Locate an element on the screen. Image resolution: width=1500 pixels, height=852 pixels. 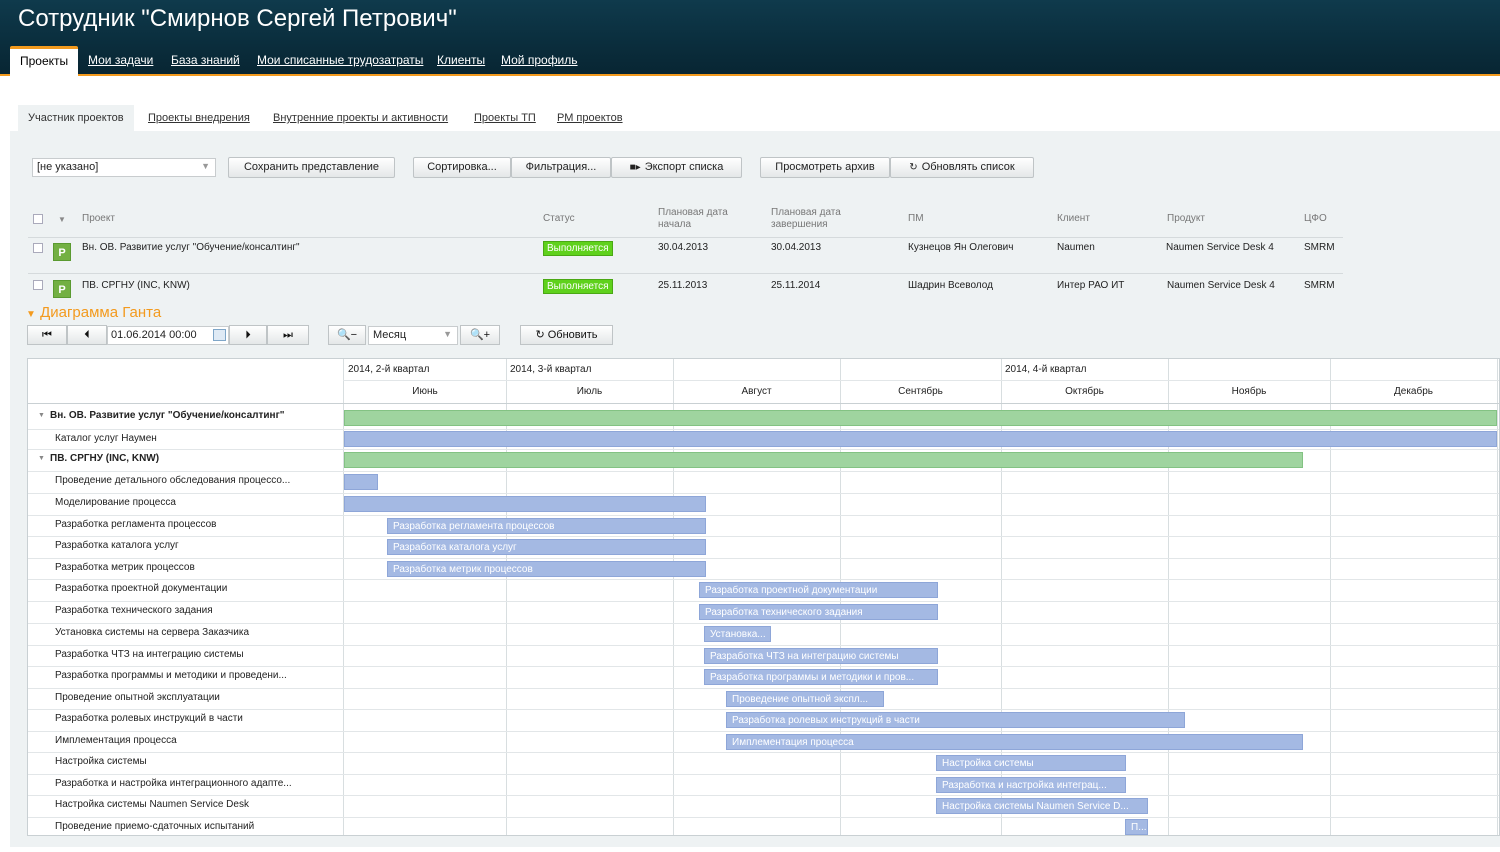
gantt-task-bar: Разработка регламента процессов is located at coordinates (546, 525).